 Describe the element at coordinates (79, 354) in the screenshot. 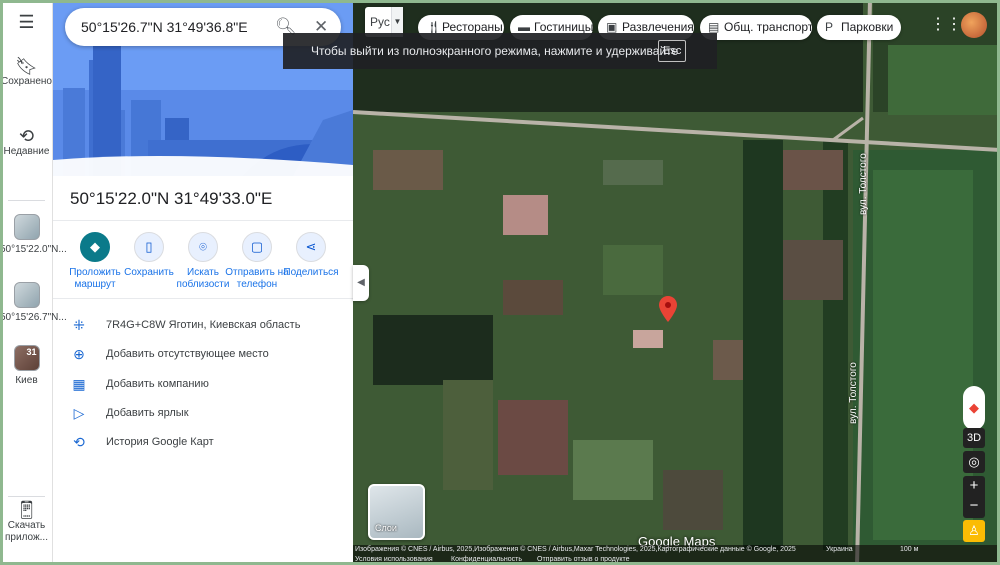

I see `add-location-icon: ⊕` at that location.